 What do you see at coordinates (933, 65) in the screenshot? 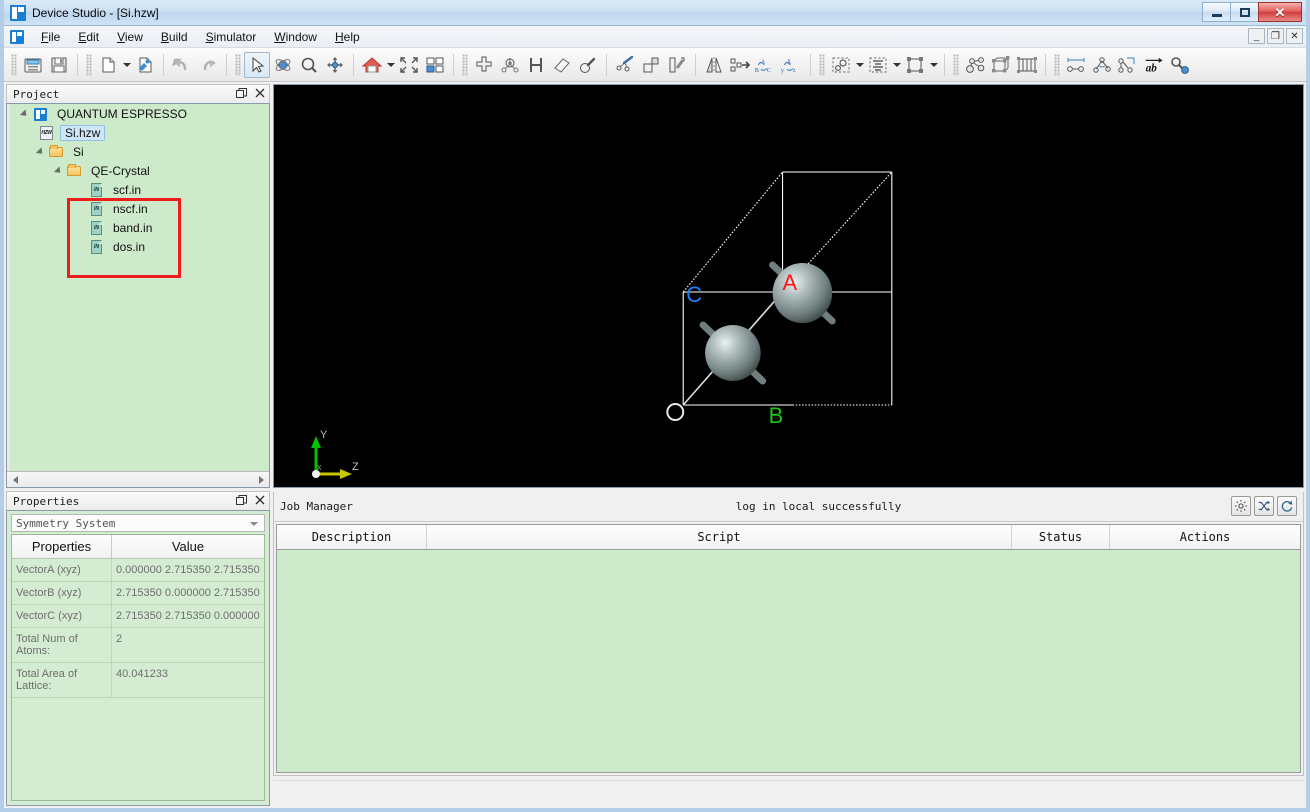
I see `lattice-dropdown-icon` at bounding box center [933, 65].